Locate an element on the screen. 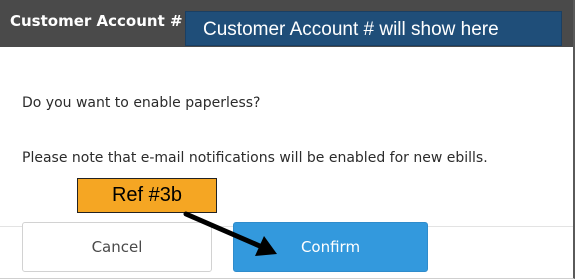  account-number-callout: Customer Account # will show here is located at coordinates (373, 28).